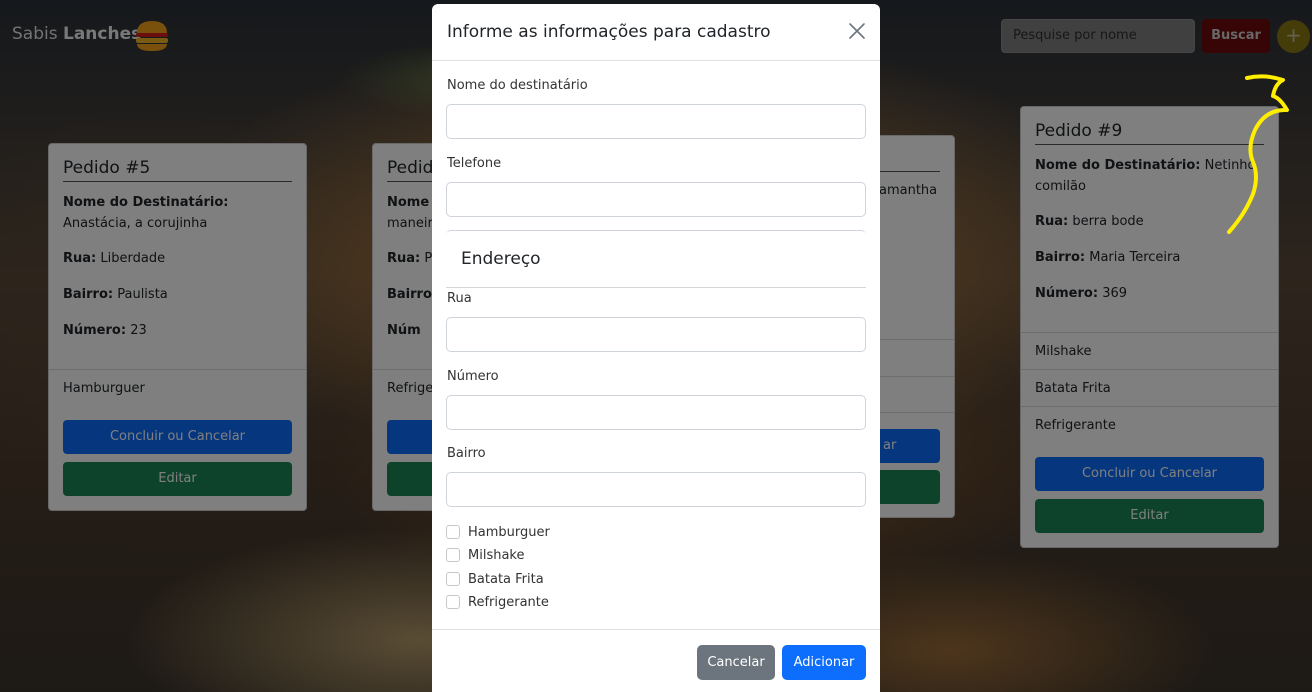  What do you see at coordinates (495, 579) in the screenshot?
I see `product-checkbox-batata-frita: Batata Frita` at bounding box center [495, 579].